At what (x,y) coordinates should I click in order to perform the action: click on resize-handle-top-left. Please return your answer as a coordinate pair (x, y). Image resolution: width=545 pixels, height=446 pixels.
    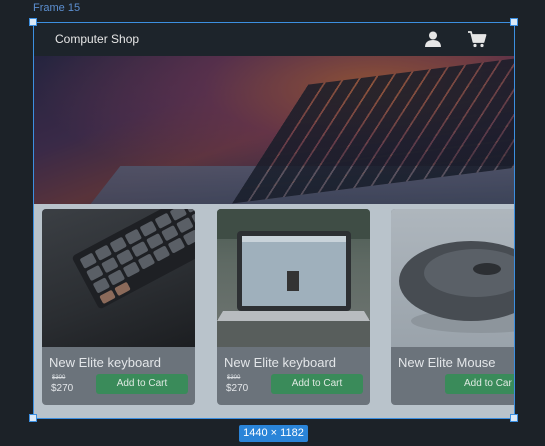
    Looking at the image, I should click on (33, 22).